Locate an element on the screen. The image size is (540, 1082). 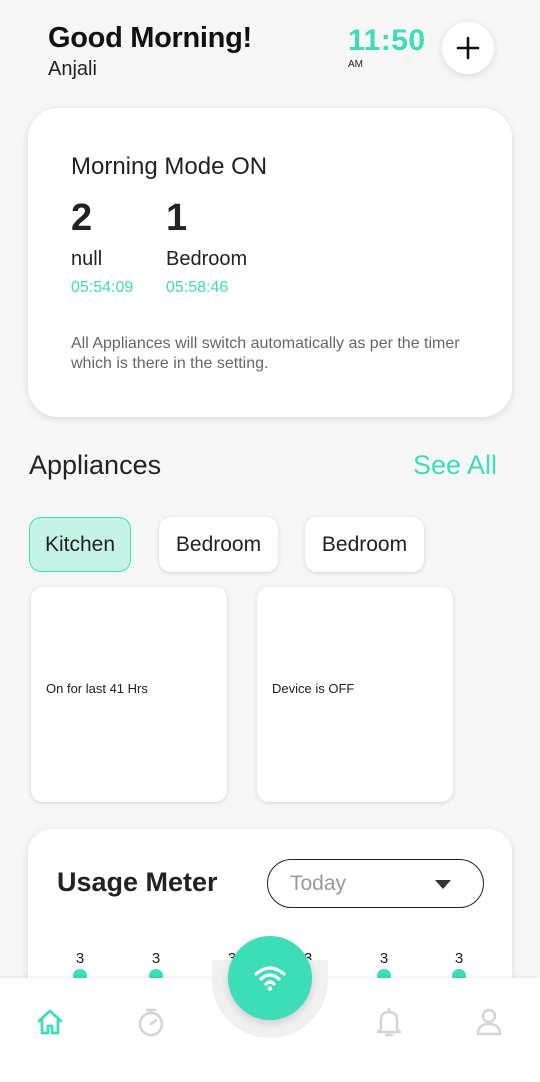
clock-time: 11:50 is located at coordinates (387, 40).